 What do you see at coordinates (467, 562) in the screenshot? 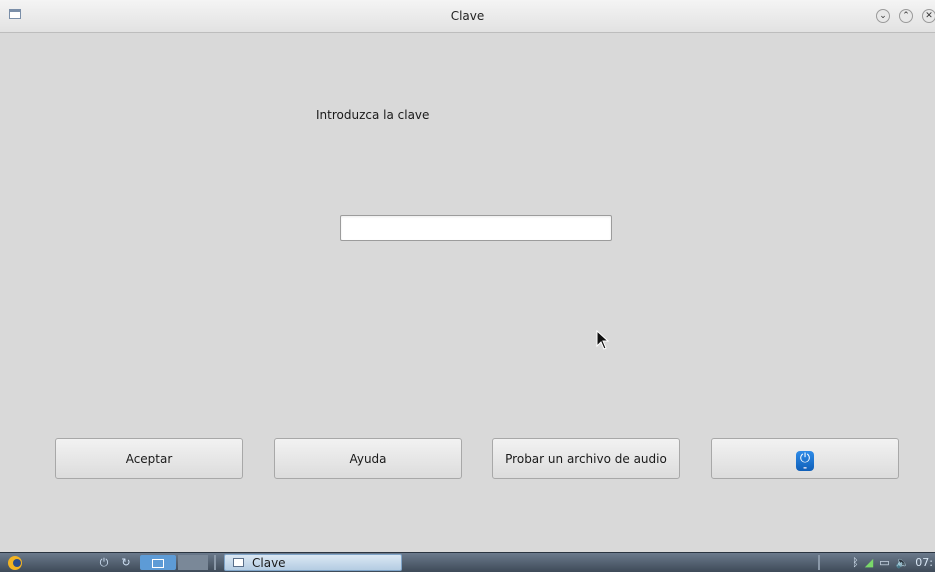
I see `taskbar: ⏻ ↻ Clave ᛒ ◢ ▭ 🔈 07:` at bounding box center [467, 562].